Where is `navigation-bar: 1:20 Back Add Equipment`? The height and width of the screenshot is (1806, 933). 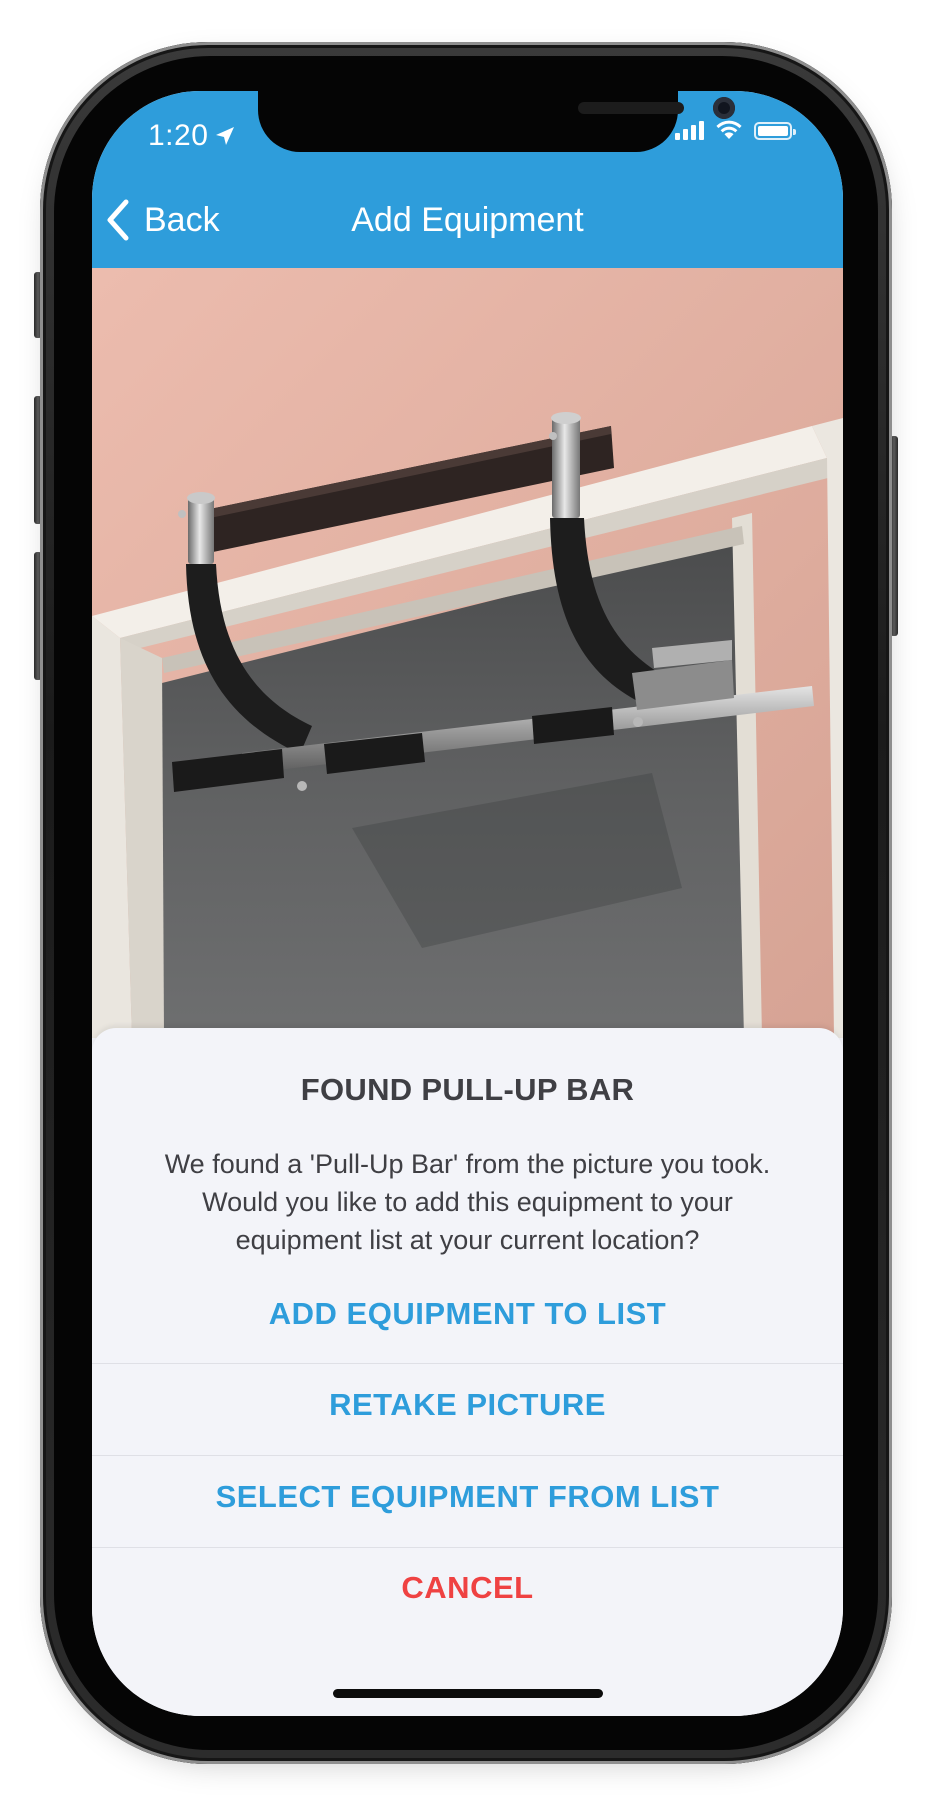
navigation-bar: 1:20 Back Add Equipment is located at coordinates (467, 179).